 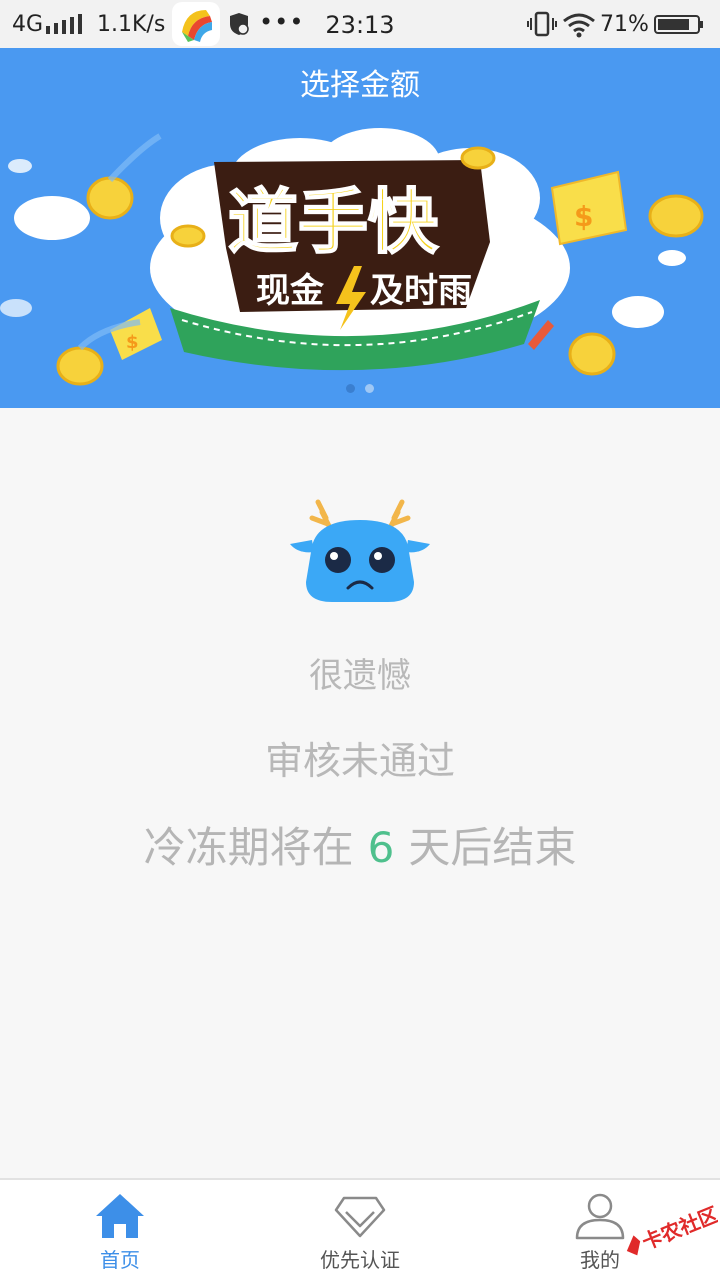 What do you see at coordinates (678, 1228) in the screenshot?
I see `svg-text: 卡农社区` at bounding box center [678, 1228].